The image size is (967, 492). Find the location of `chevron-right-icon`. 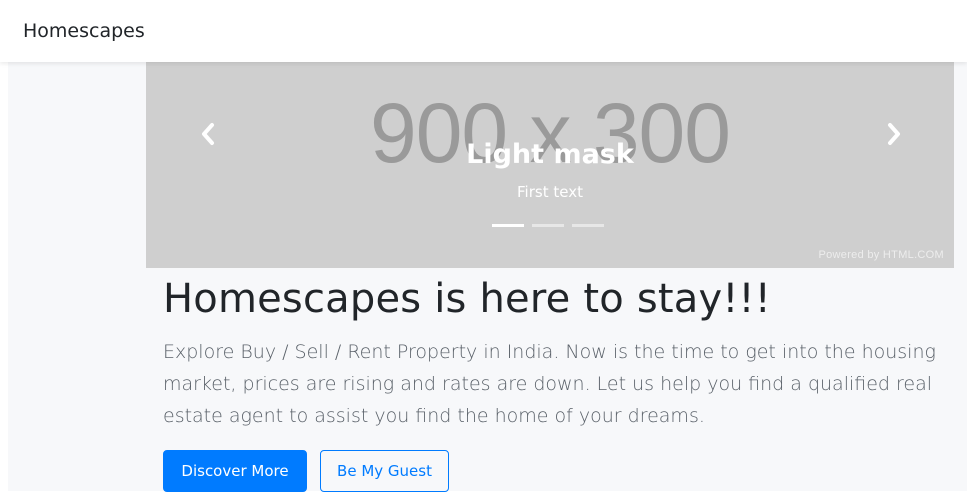

chevron-right-icon is located at coordinates (894, 134).